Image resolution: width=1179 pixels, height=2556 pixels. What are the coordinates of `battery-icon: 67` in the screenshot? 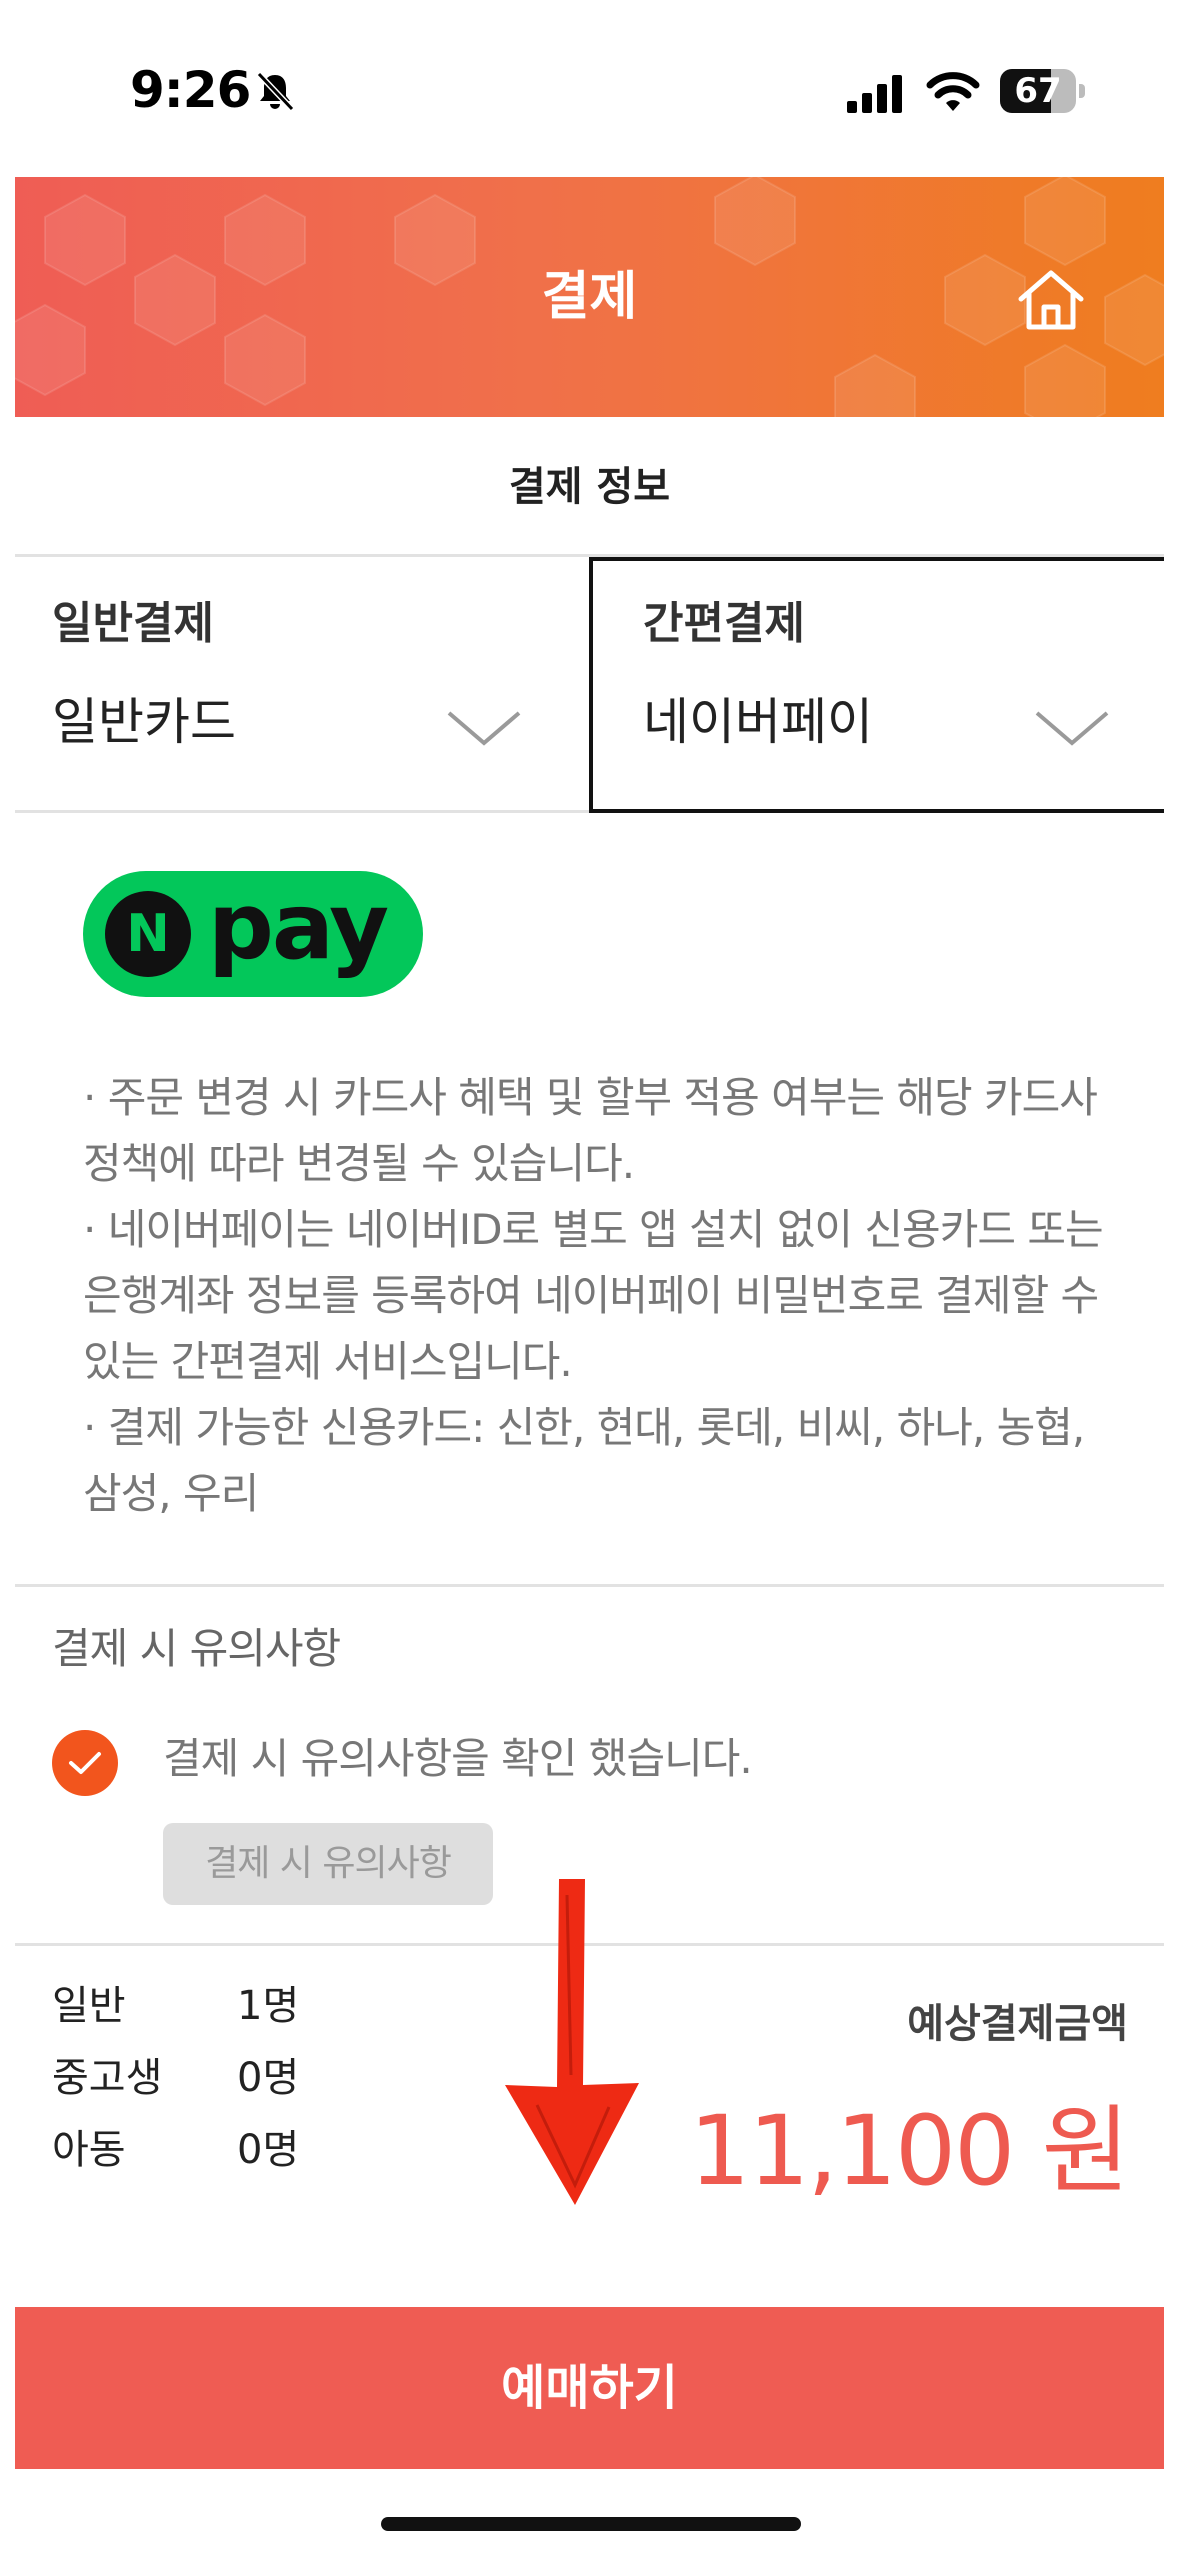 It's located at (1042, 91).